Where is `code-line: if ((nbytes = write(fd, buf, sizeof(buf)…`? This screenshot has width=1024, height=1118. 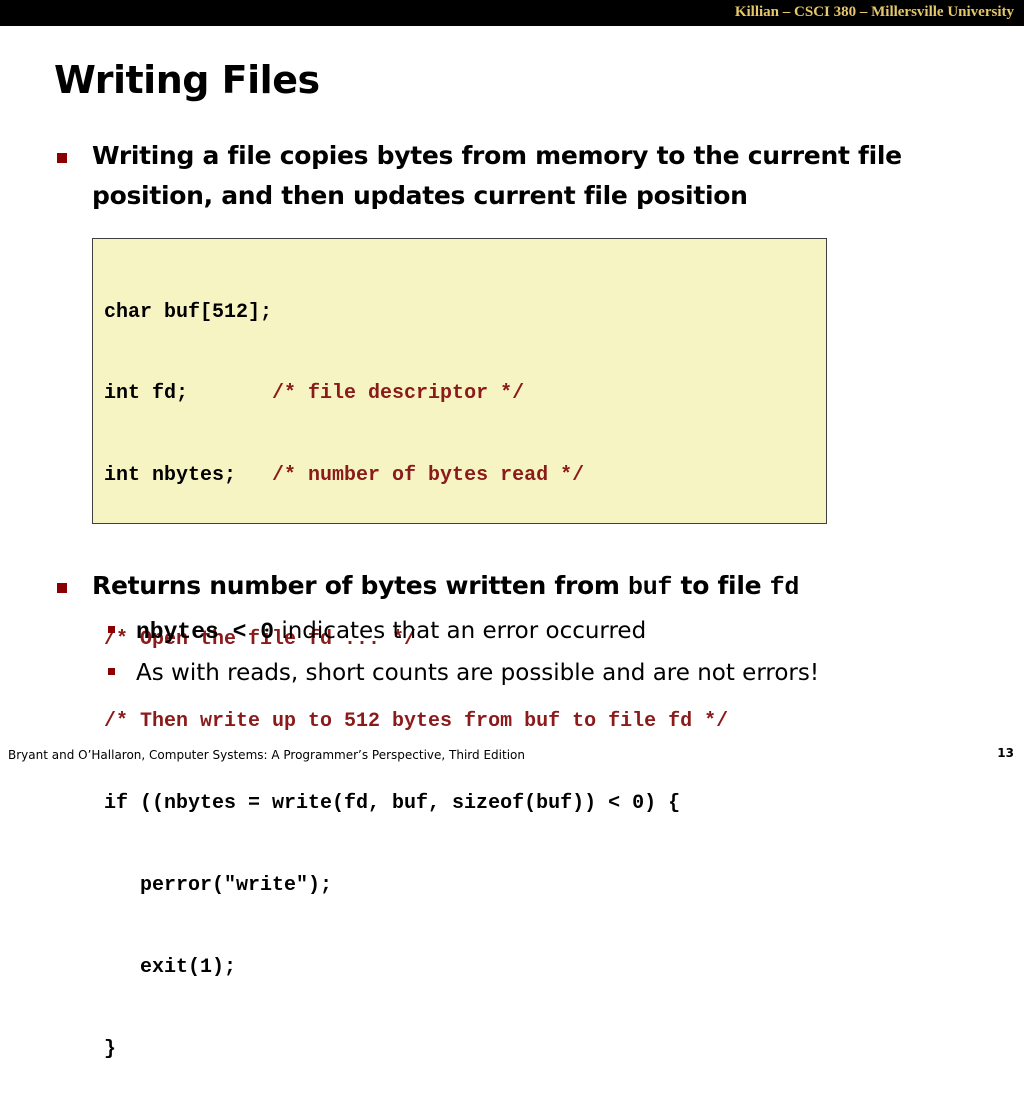 code-line: if ((nbytes = write(fd, buf, sizeof(buf)… is located at coordinates (392, 803).